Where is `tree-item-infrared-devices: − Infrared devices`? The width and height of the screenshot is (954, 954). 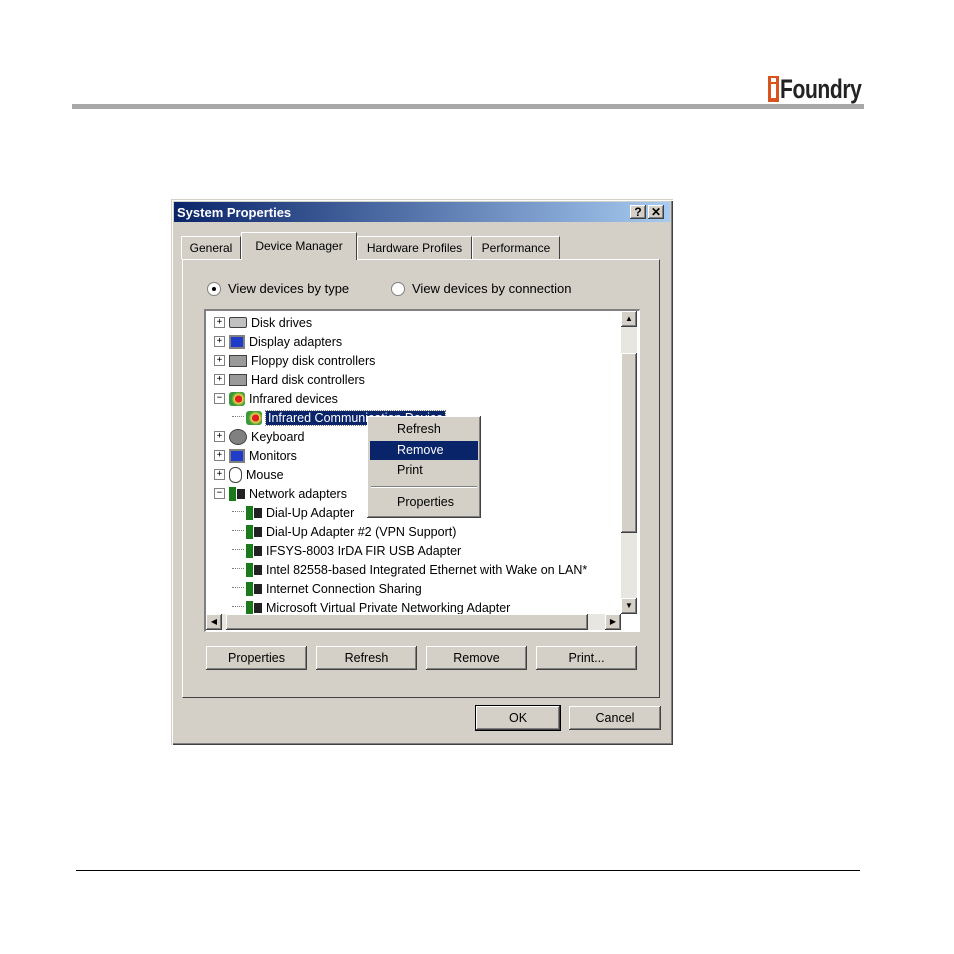 tree-item-infrared-devices: − Infrared devices is located at coordinates (276, 398).